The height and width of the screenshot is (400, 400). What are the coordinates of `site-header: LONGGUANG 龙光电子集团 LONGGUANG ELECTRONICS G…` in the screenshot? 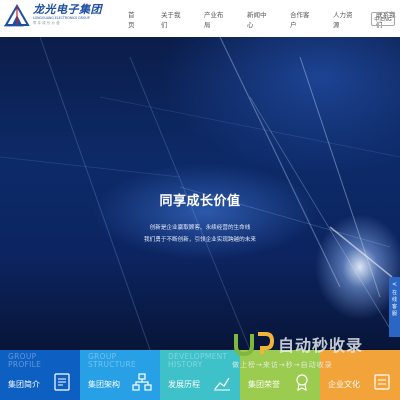 It's located at (200, 18).